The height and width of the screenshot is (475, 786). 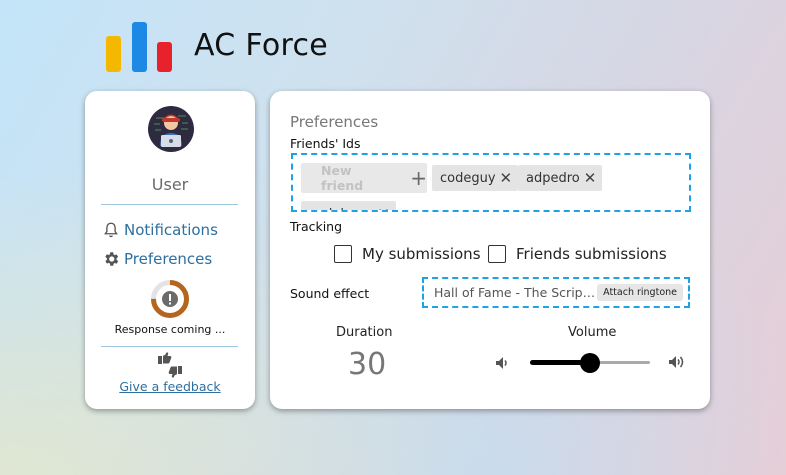 I want to click on sidebar-item-label: Preferences, so click(x=168, y=259).